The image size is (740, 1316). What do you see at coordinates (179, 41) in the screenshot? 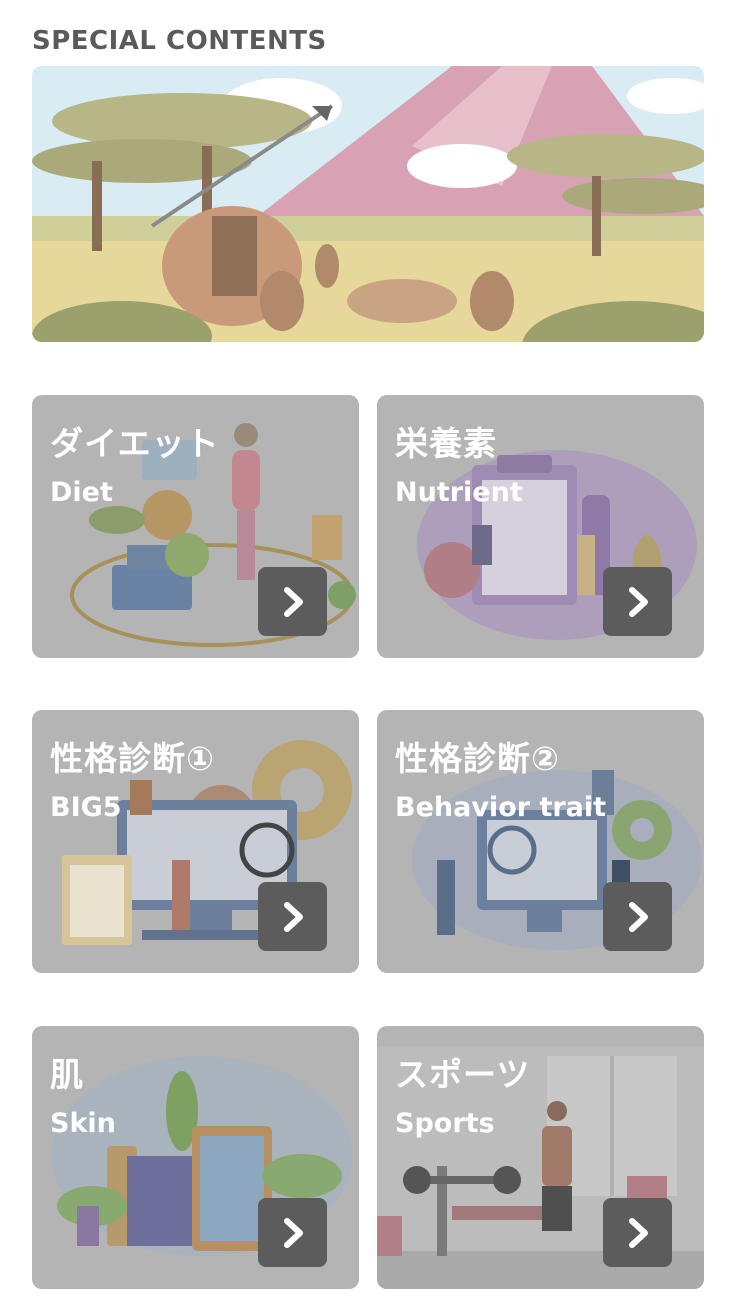
I see `section-title: SPECIAL CONTENTS` at bounding box center [179, 41].